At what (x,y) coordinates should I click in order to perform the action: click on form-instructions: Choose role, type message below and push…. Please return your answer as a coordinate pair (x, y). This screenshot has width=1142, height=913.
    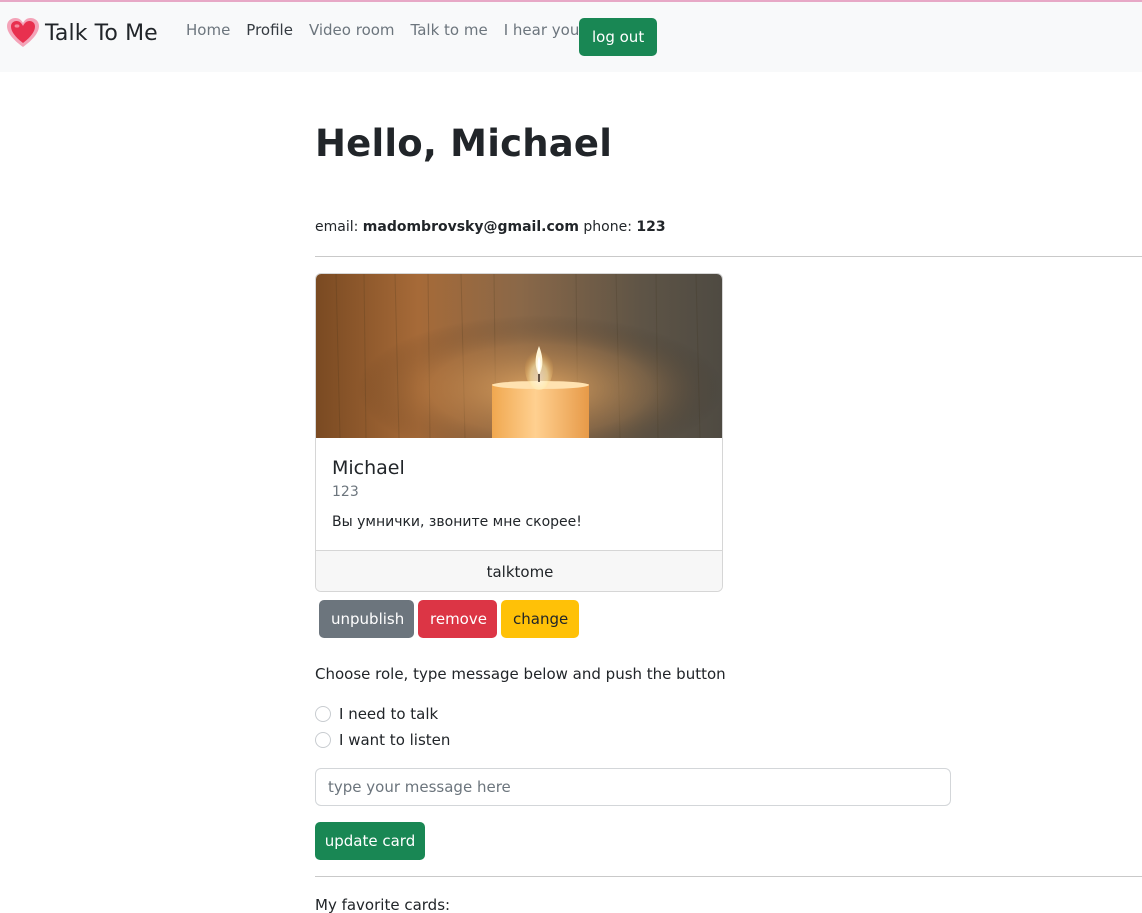
    Looking at the image, I should click on (520, 674).